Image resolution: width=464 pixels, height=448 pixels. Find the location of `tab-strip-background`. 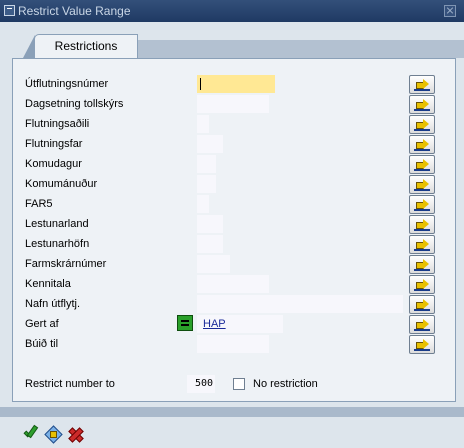

tab-strip-background is located at coordinates (301, 49).